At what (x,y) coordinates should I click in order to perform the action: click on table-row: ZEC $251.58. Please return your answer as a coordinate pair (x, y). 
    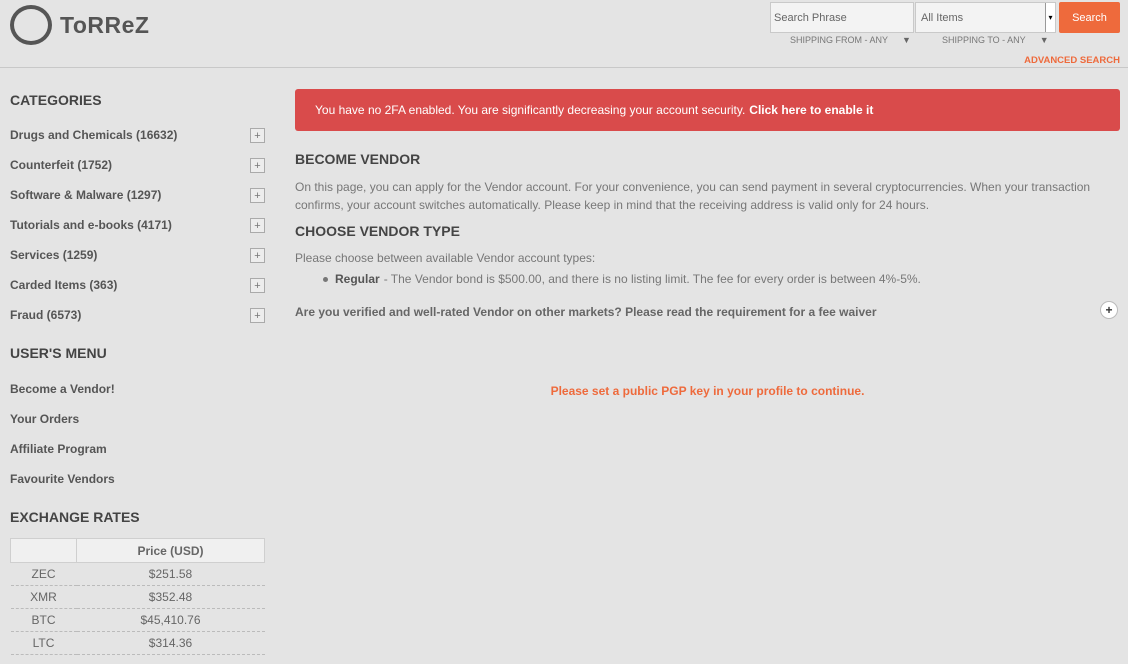
    Looking at the image, I should click on (137, 574).